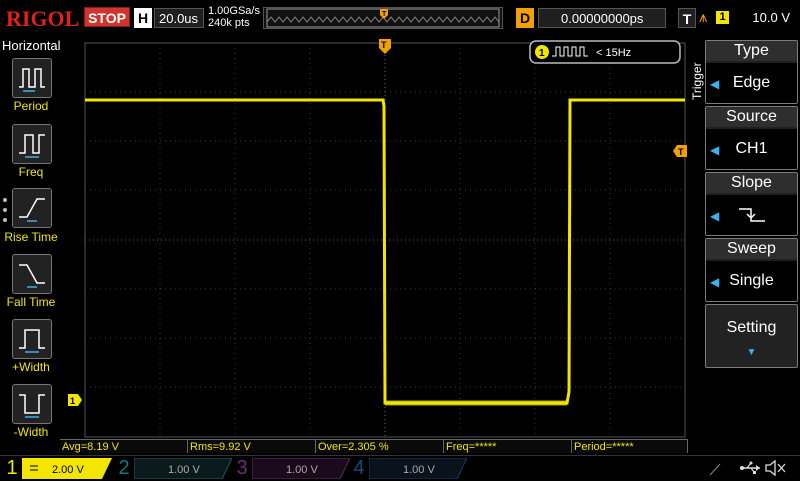 This screenshot has width=800, height=481. What do you see at coordinates (31, 45) in the screenshot?
I see `left-panel-title: Horizontal` at bounding box center [31, 45].